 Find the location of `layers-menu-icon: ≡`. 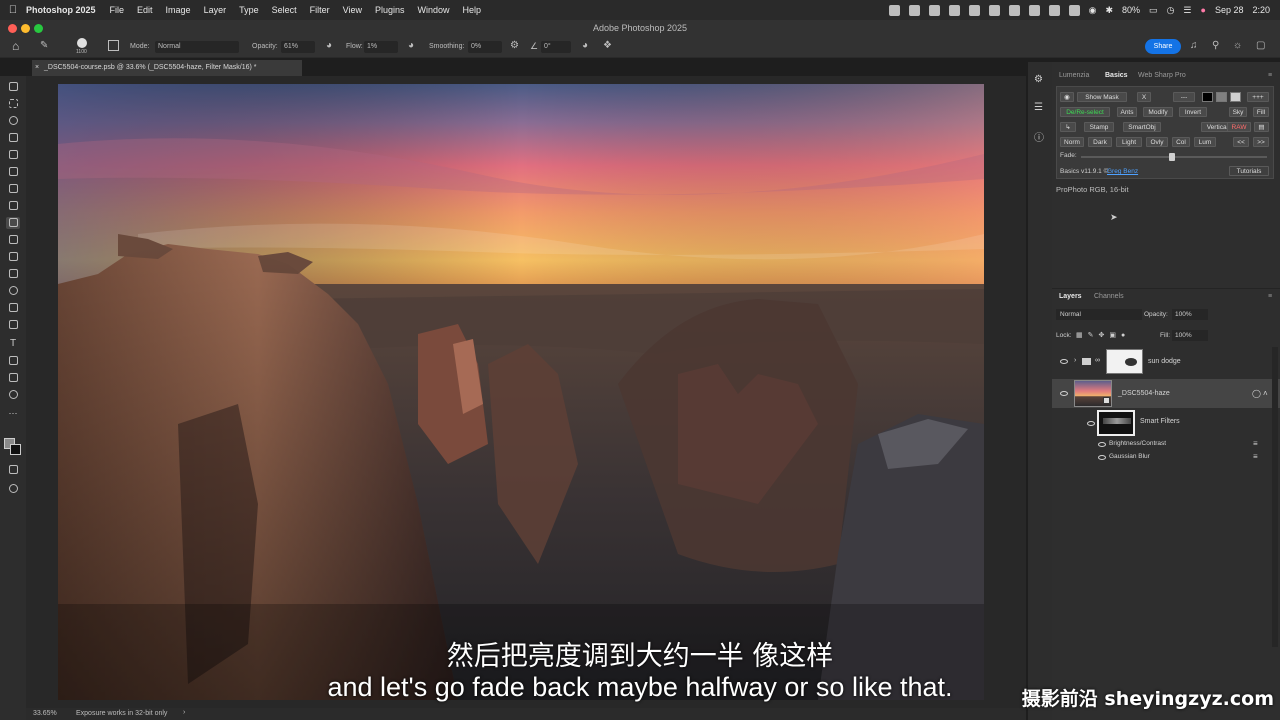

layers-menu-icon: ≡ is located at coordinates (1270, 296).